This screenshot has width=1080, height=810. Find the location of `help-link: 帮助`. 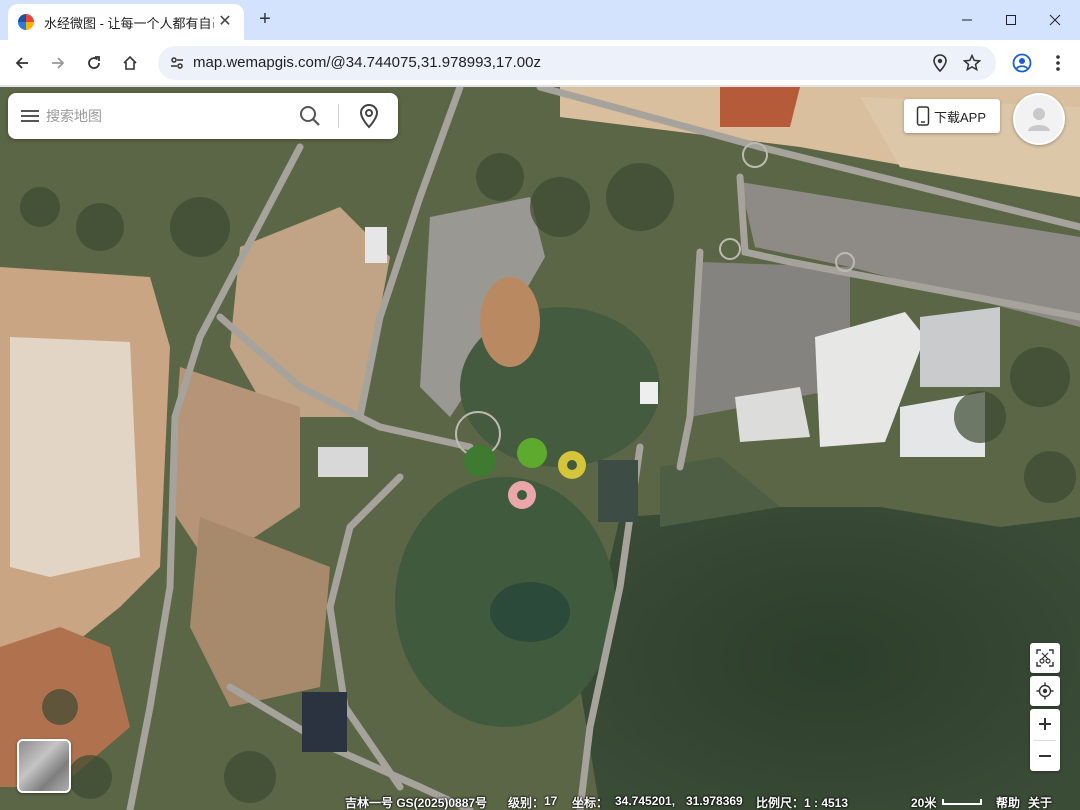

help-link: 帮助 is located at coordinates (1008, 802).